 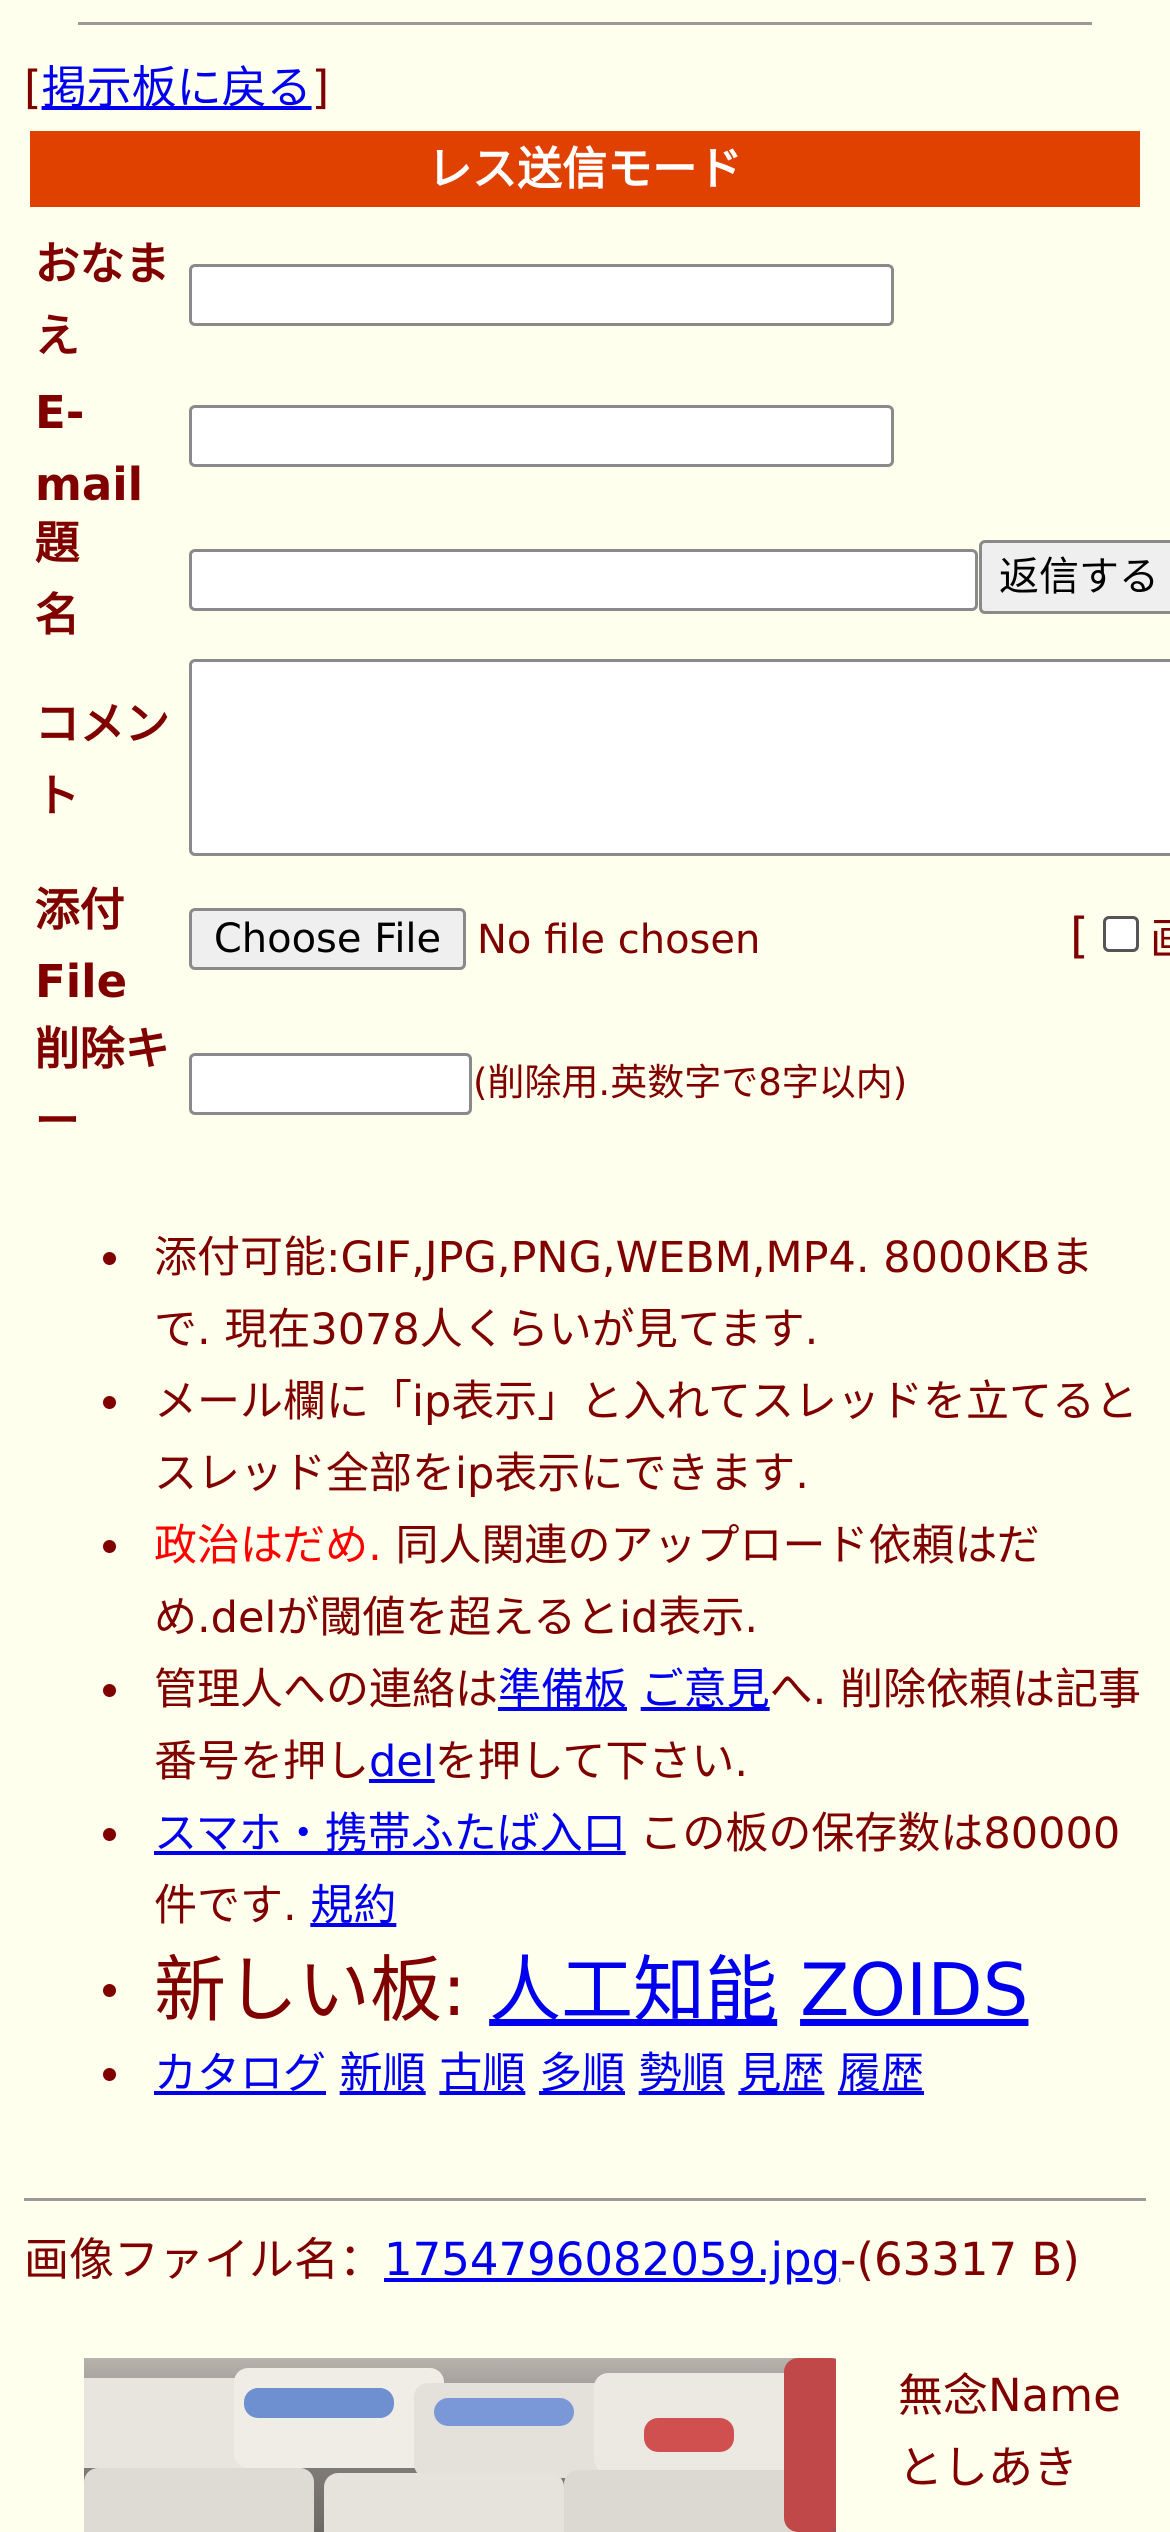 What do you see at coordinates (204, 2259) in the screenshot?
I see `file-name-prefix: 画像ファイル名：` at bounding box center [204, 2259].